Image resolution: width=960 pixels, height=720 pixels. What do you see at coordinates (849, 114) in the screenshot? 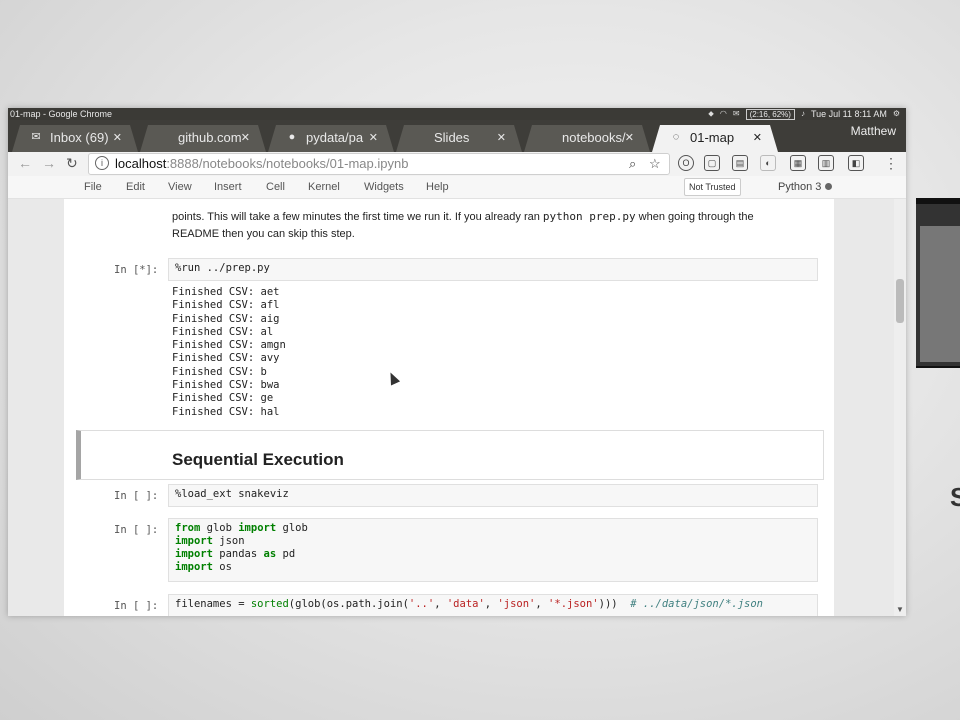
I see `clock: Tue Jul 11 8:11 AM` at bounding box center [849, 114].